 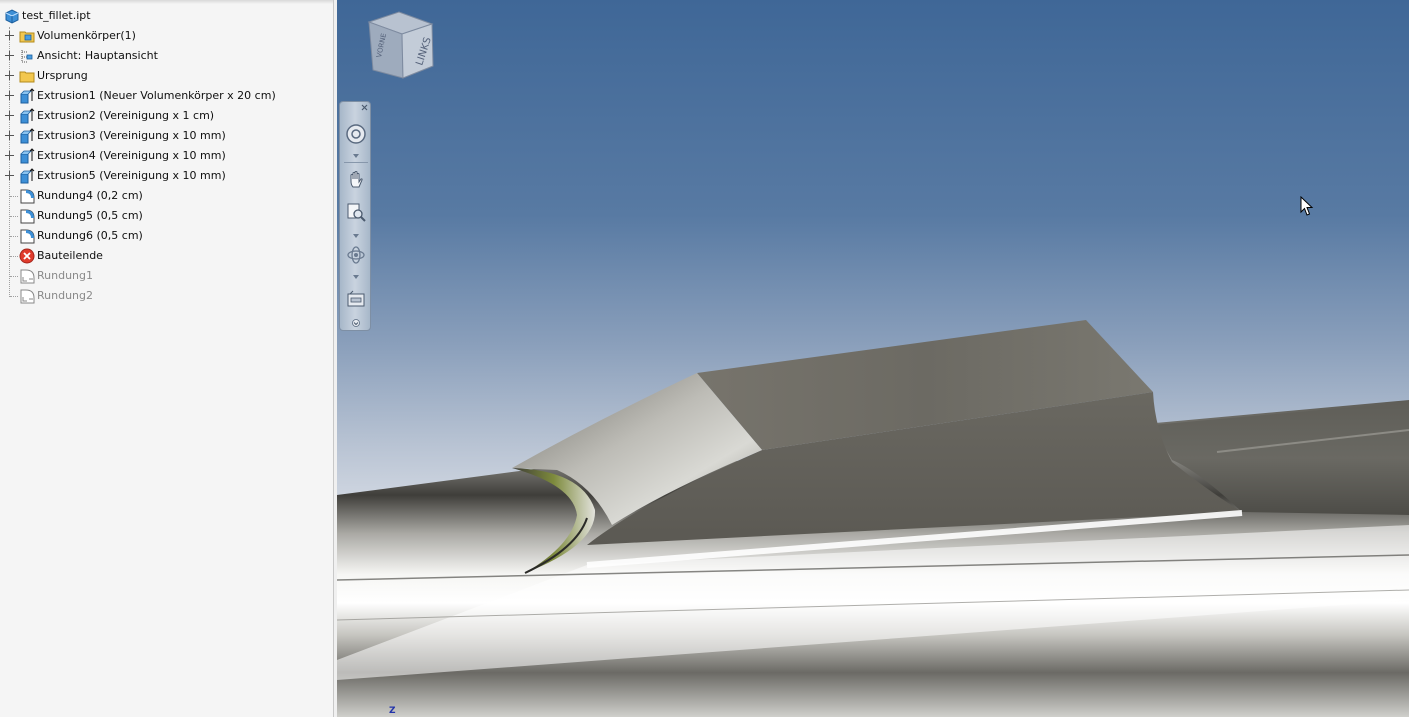 What do you see at coordinates (131, 135) in the screenshot?
I see `browser-item-label: Extrusion3 (Vereinigung x 10 mm)` at bounding box center [131, 135].